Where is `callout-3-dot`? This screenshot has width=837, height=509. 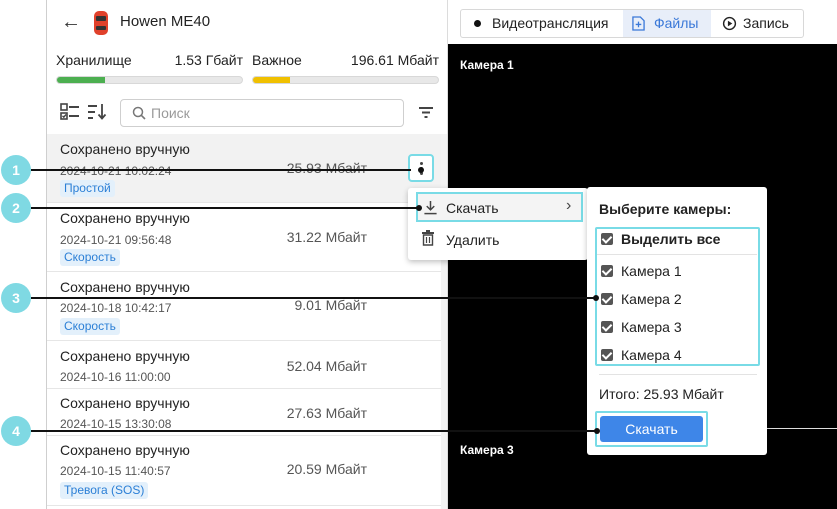
callout-3-dot is located at coordinates (596, 298).